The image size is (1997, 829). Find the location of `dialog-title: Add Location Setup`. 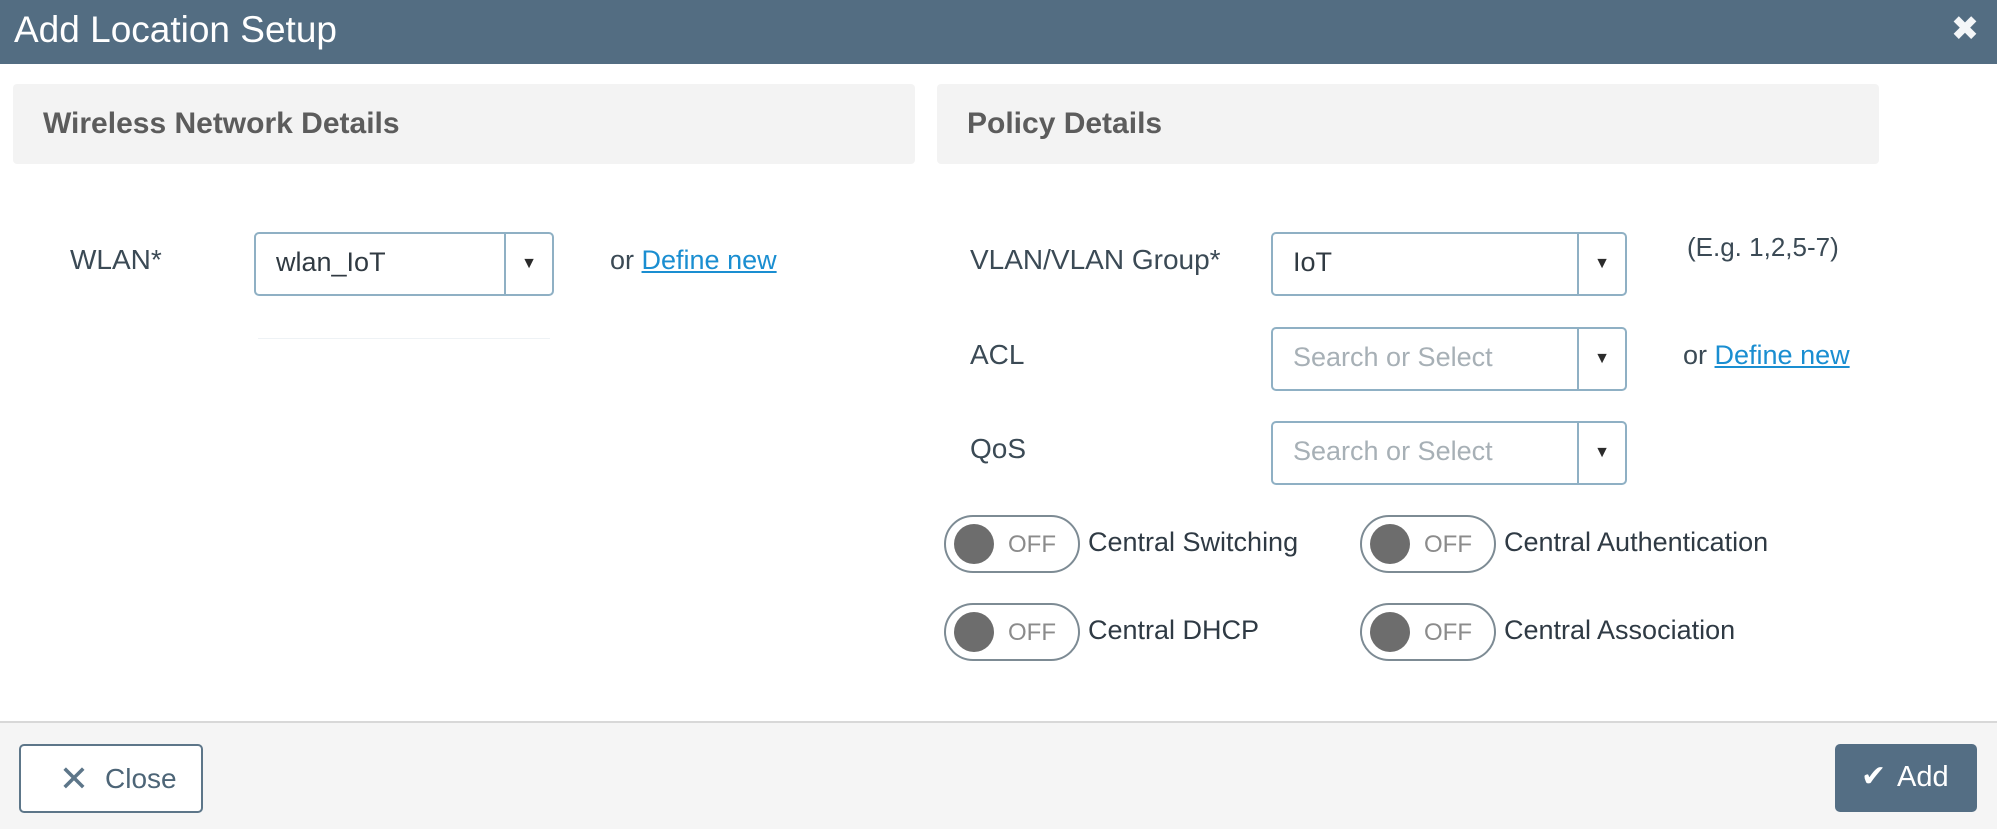

dialog-title: Add Location Setup is located at coordinates (175, 29).